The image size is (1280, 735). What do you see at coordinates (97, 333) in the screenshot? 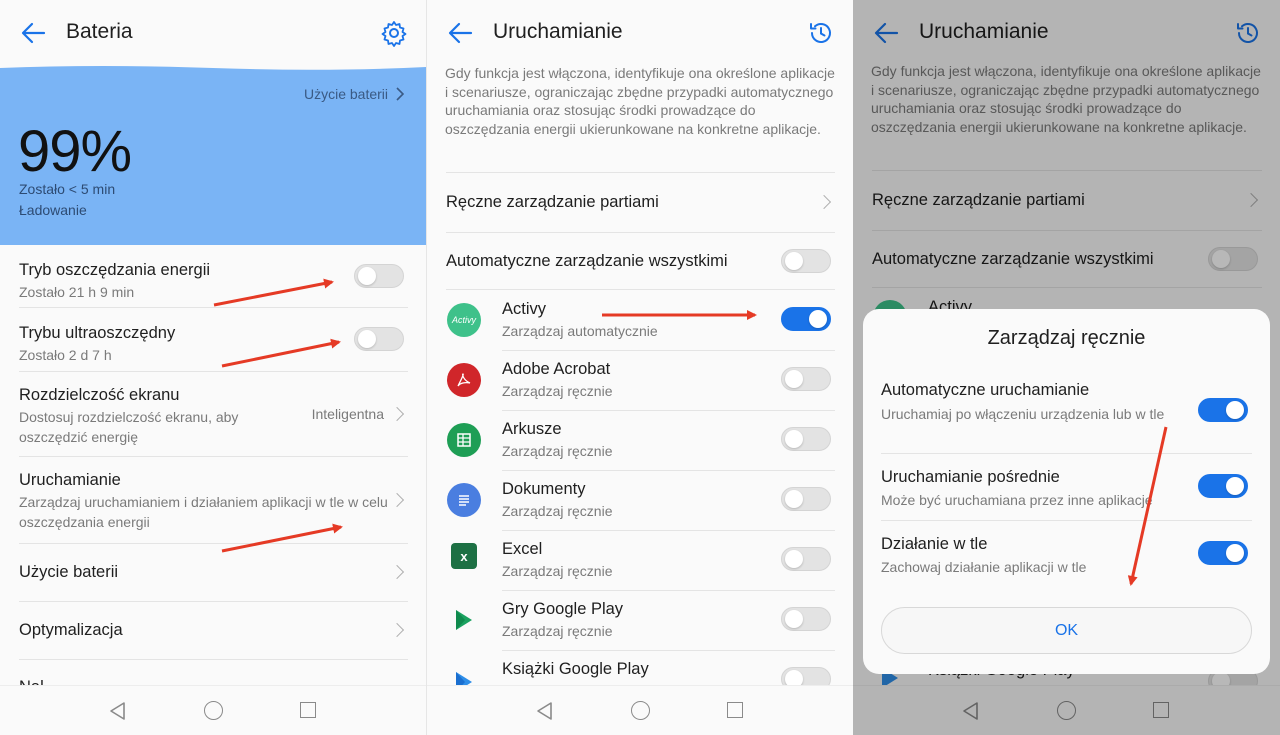
I see `row-label: Trybu ultraoszczędny` at bounding box center [97, 333].